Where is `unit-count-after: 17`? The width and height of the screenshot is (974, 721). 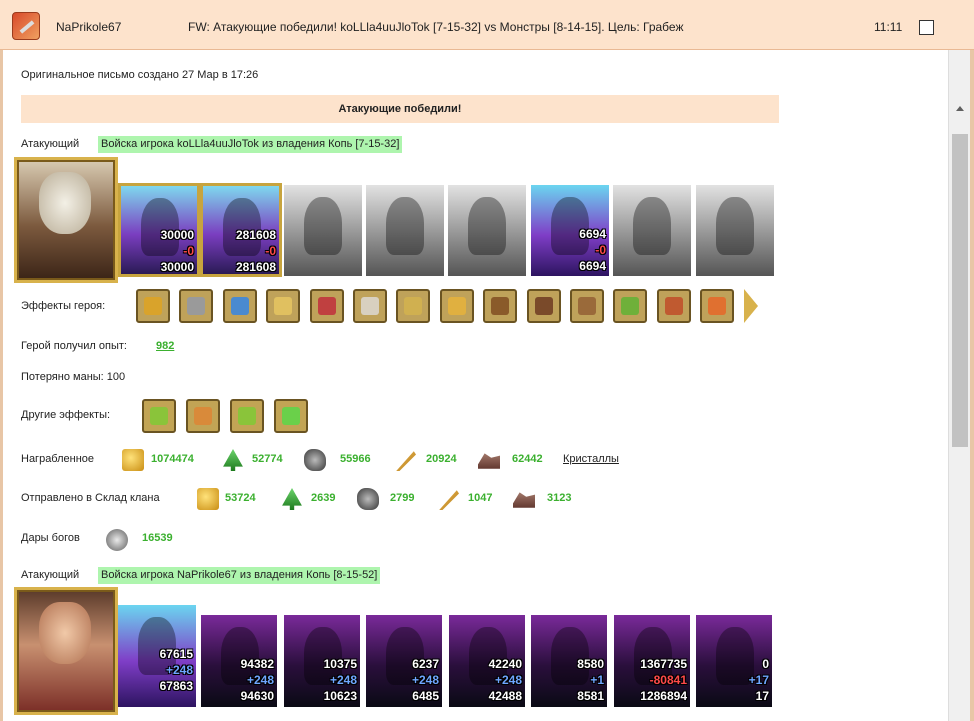
unit-count-after: 17 is located at coordinates (762, 696).